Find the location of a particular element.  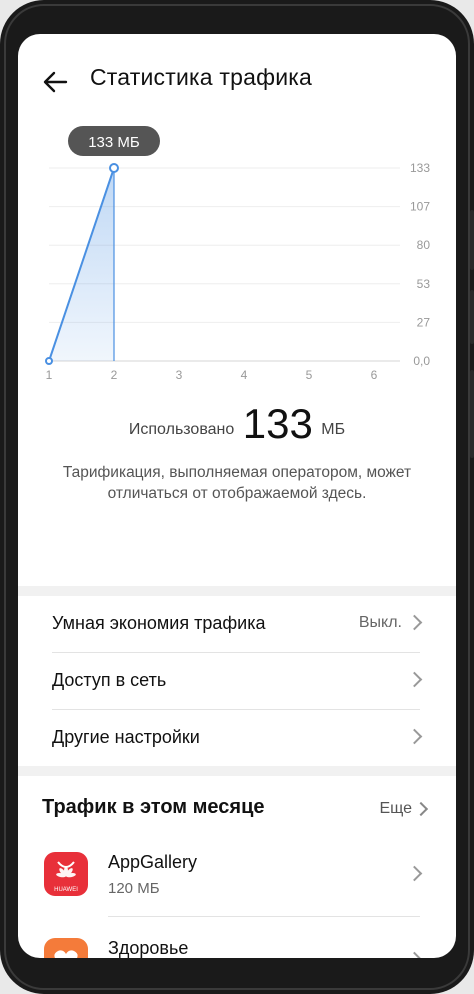

x-tick-label: 1 is located at coordinates (49, 374).